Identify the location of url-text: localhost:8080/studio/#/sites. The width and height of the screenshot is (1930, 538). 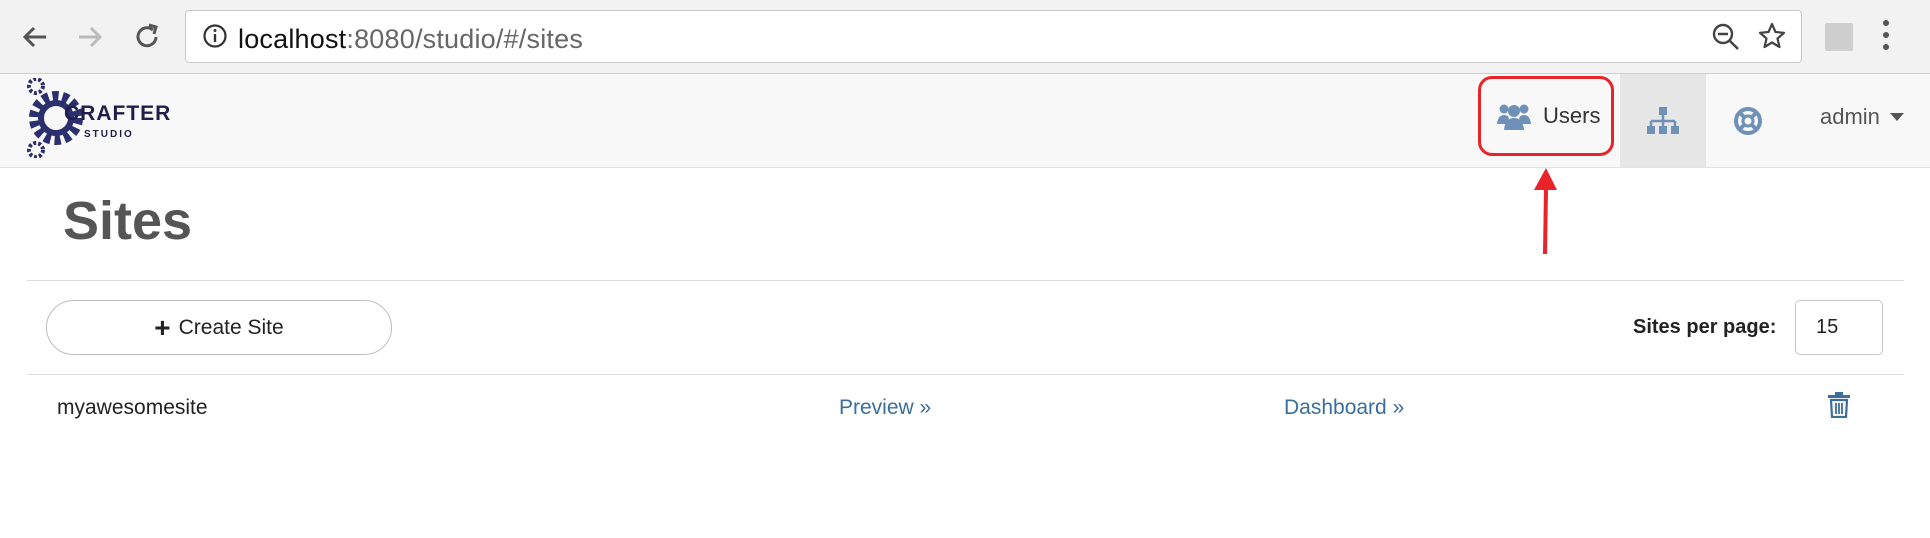
(410, 39).